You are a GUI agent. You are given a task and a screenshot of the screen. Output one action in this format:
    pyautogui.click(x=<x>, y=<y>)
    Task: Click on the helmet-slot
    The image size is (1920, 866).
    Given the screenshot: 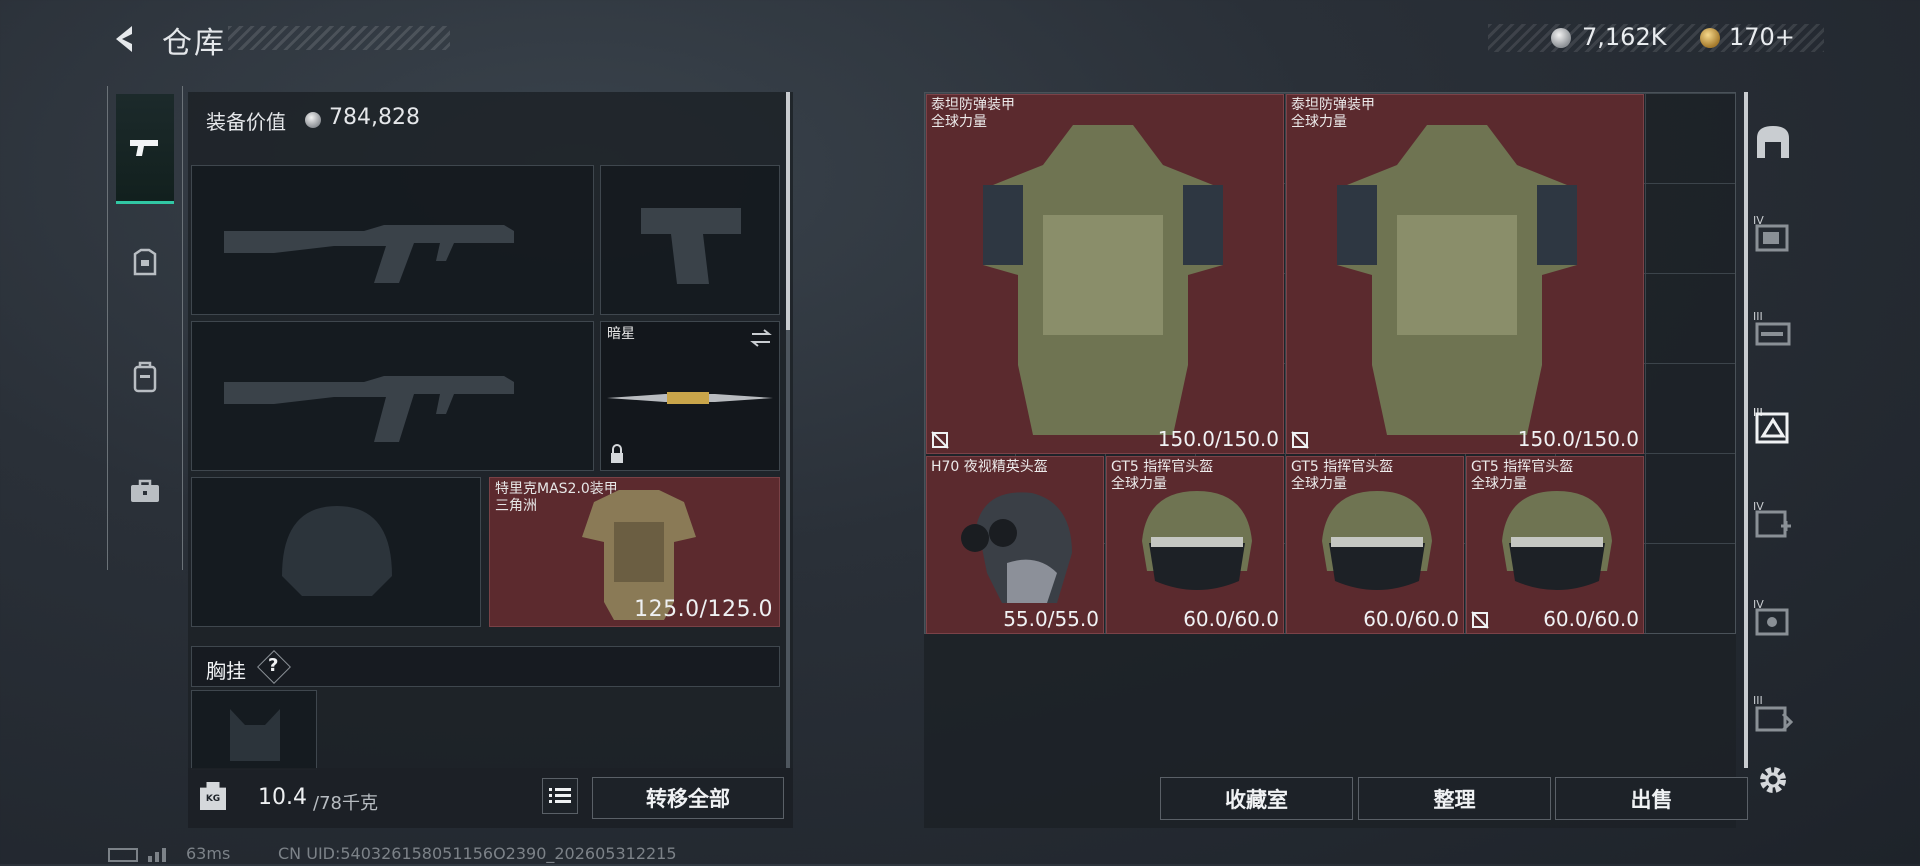 What is the action you would take?
    pyautogui.click(x=336, y=552)
    